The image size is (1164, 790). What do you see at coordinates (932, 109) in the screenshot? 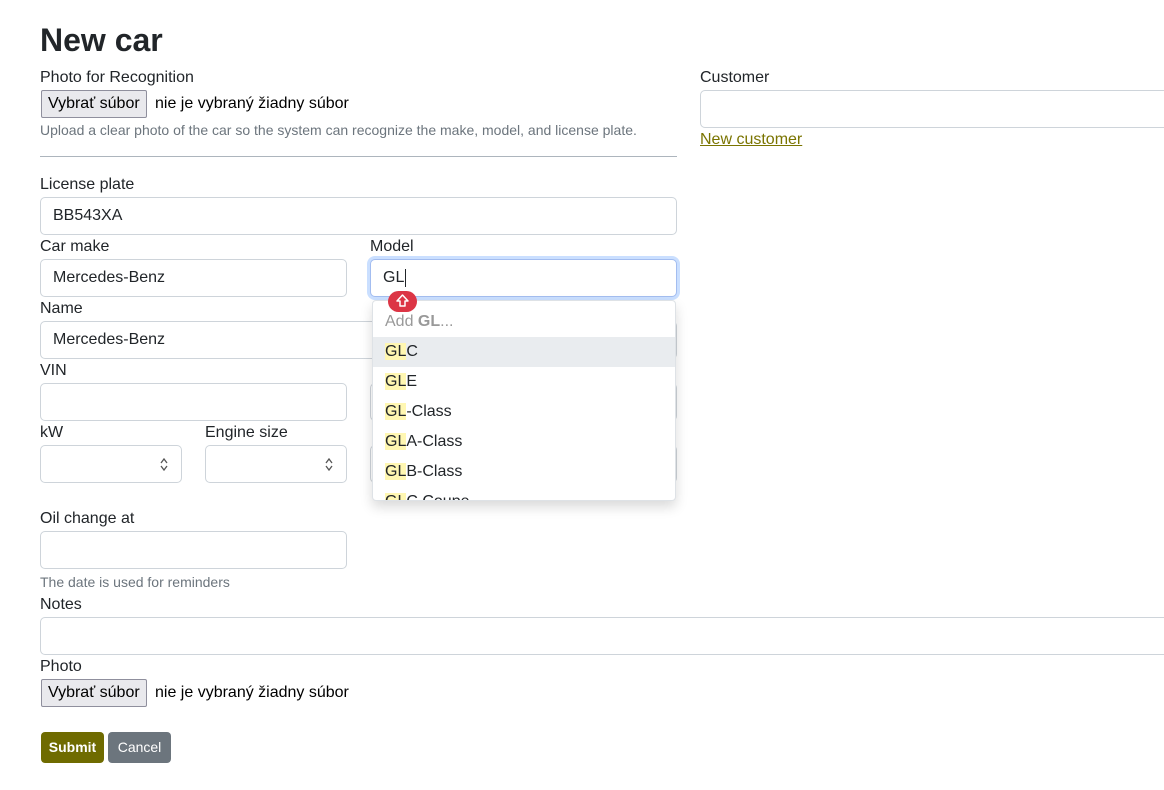
I see `customer-select` at bounding box center [932, 109].